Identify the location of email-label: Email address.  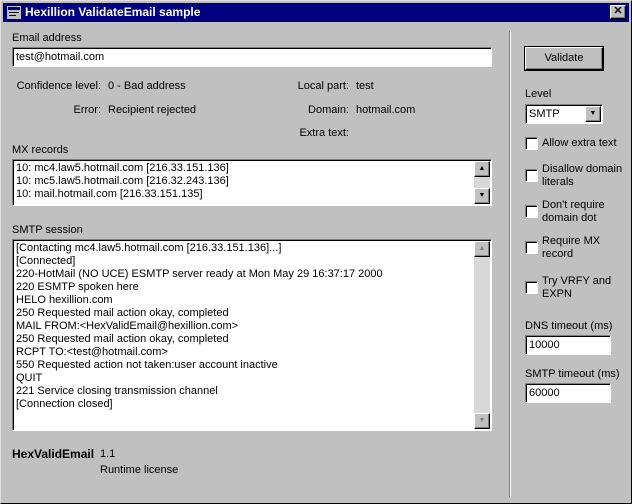
(47, 38).